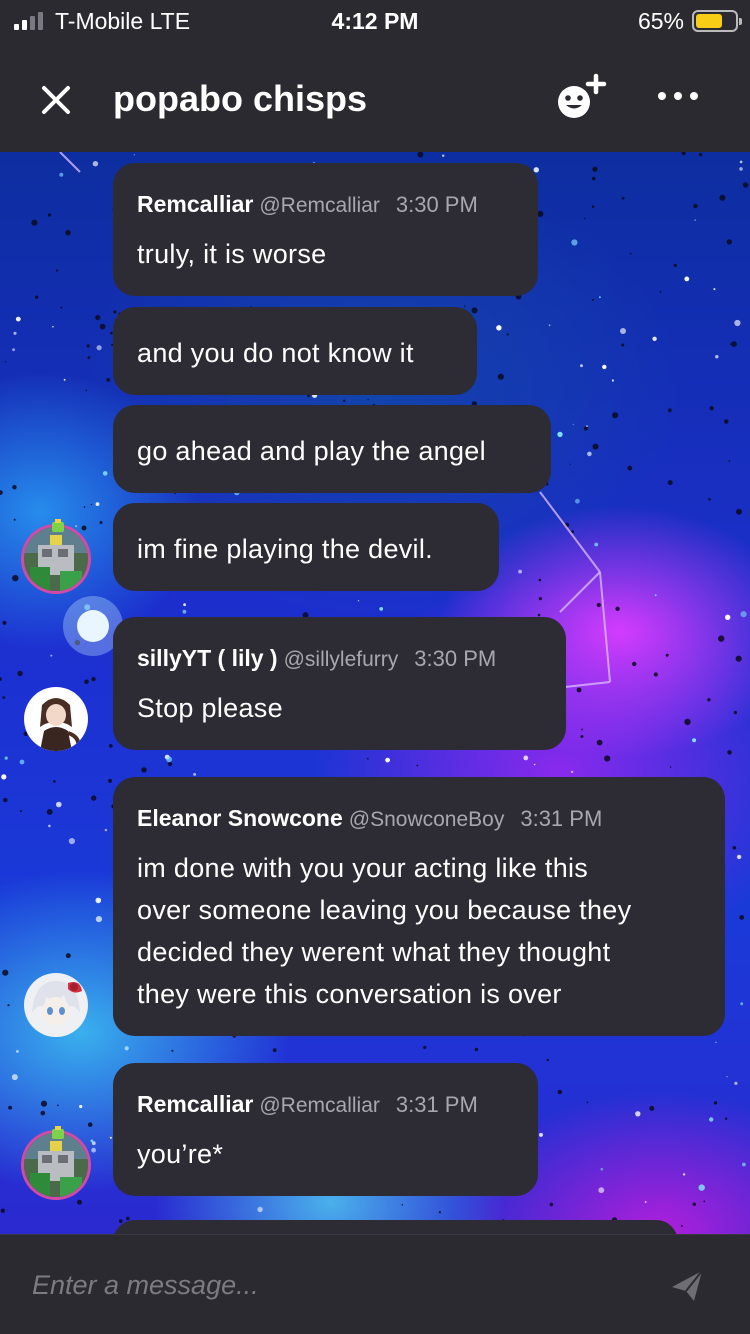 The height and width of the screenshot is (1334, 750). What do you see at coordinates (325, 1129) in the screenshot?
I see `message-bubble: Remcalliar @Remcalliar 3:31 PM you’re*` at bounding box center [325, 1129].